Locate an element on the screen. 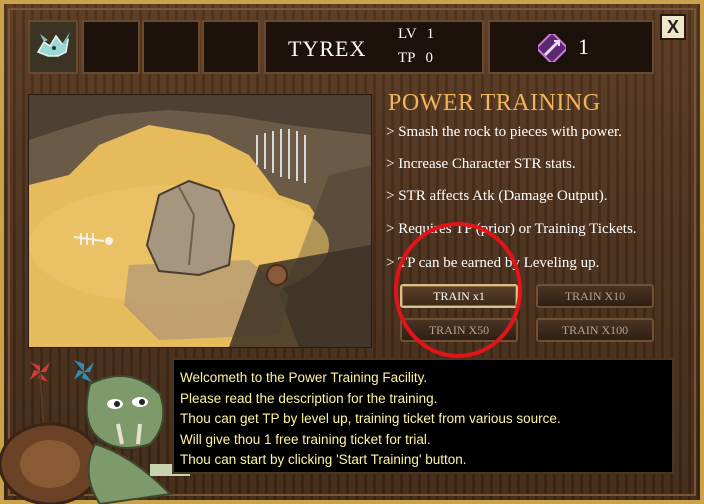 The width and height of the screenshot is (704, 504). tp-stat: TP 0 is located at coordinates (415, 58).